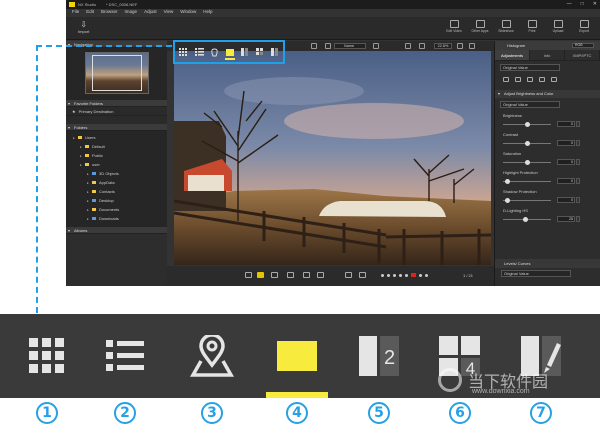 Image resolution: width=600 pixels, height=426 pixels. Describe the element at coordinates (116, 200) in the screenshot. I see `folder-tree-item: ▸ Desktop` at that location.